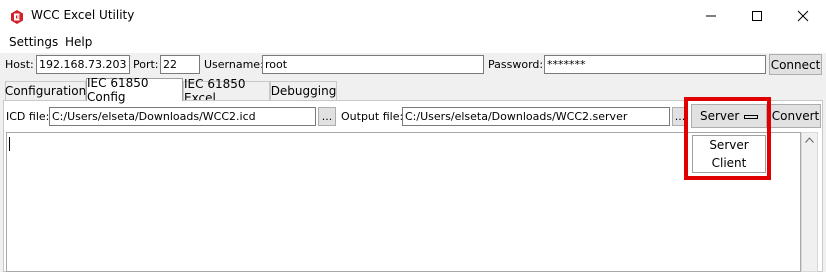 The height and width of the screenshot is (272, 826). Describe the element at coordinates (795, 116) in the screenshot. I see `convert-button: Convert` at that location.